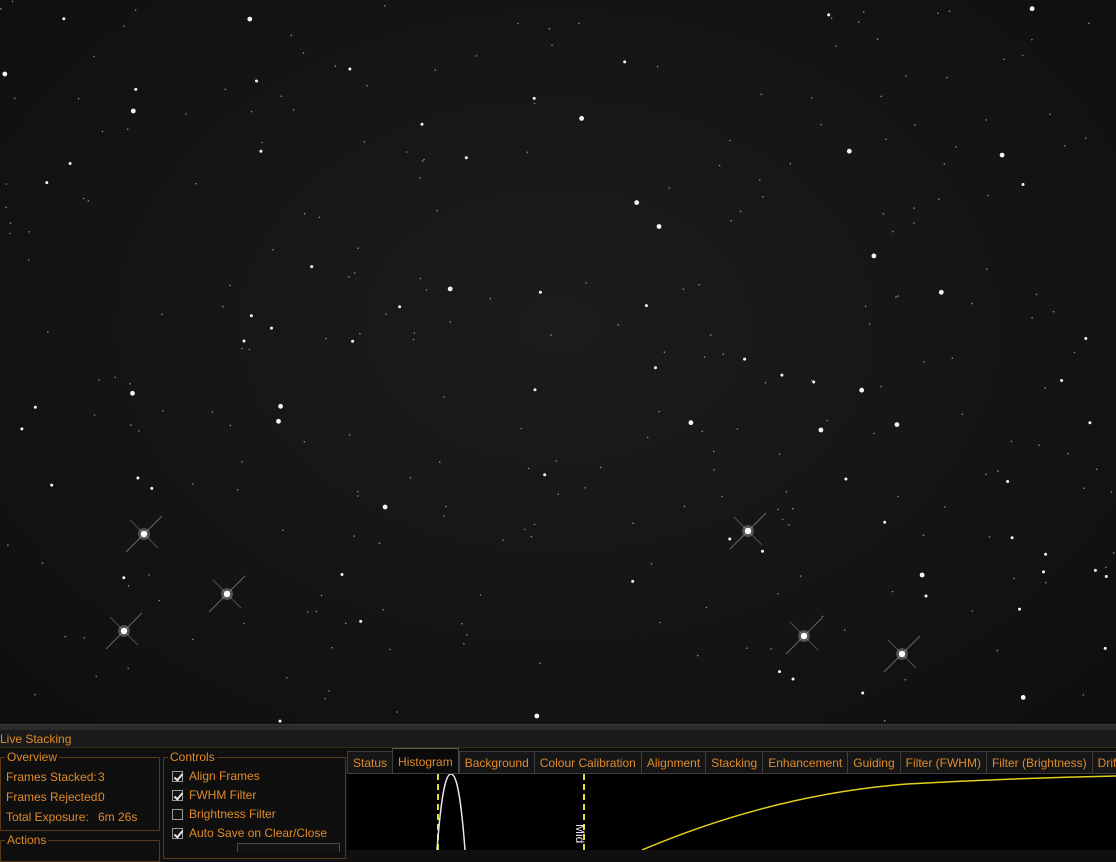  I want to click on total-exposure-value: 6m 26s, so click(118, 817).